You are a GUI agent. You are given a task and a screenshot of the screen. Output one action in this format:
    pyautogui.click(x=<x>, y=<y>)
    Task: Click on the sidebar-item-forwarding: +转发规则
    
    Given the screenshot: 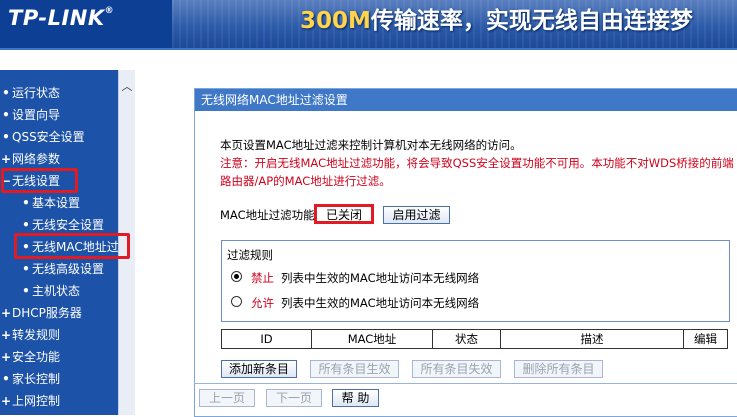 What is the action you would take?
    pyautogui.click(x=30, y=335)
    